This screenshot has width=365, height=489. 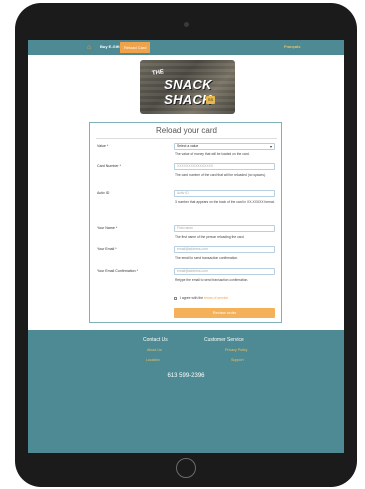 What do you see at coordinates (210, 100) in the screenshot?
I see `logo-tag: SS` at bounding box center [210, 100].